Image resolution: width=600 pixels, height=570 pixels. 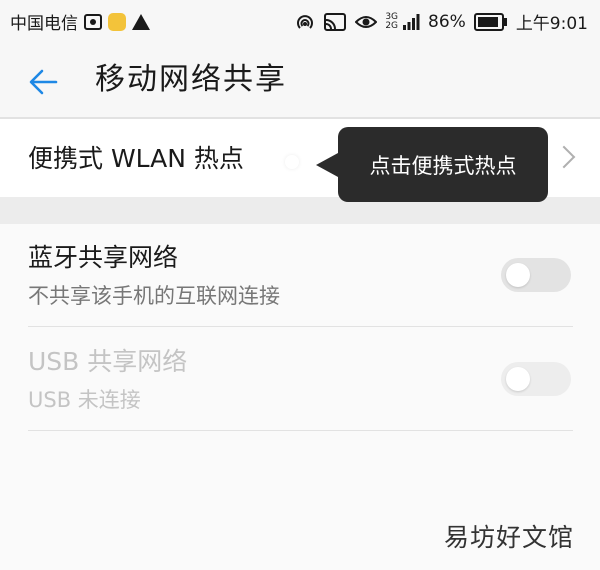 I want to click on chevron-right-icon, so click(x=564, y=157).